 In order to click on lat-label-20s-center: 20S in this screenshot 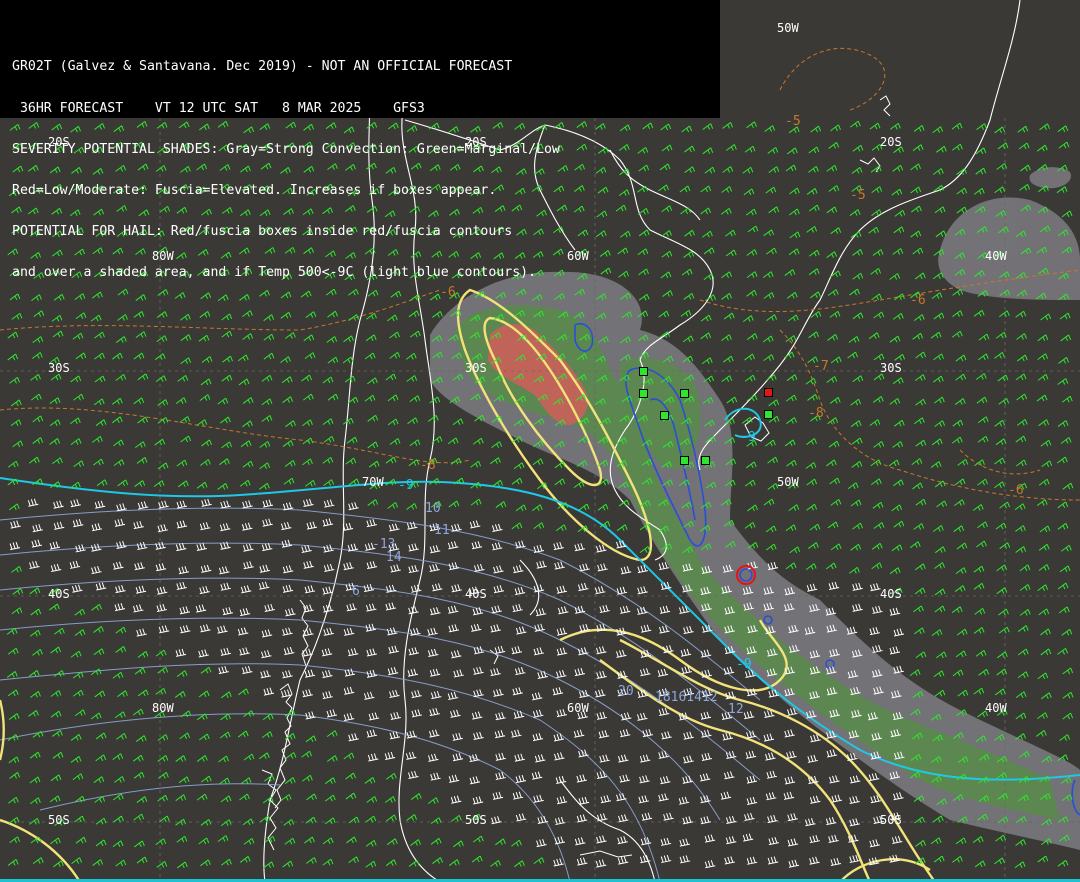, I will do `click(476, 142)`.